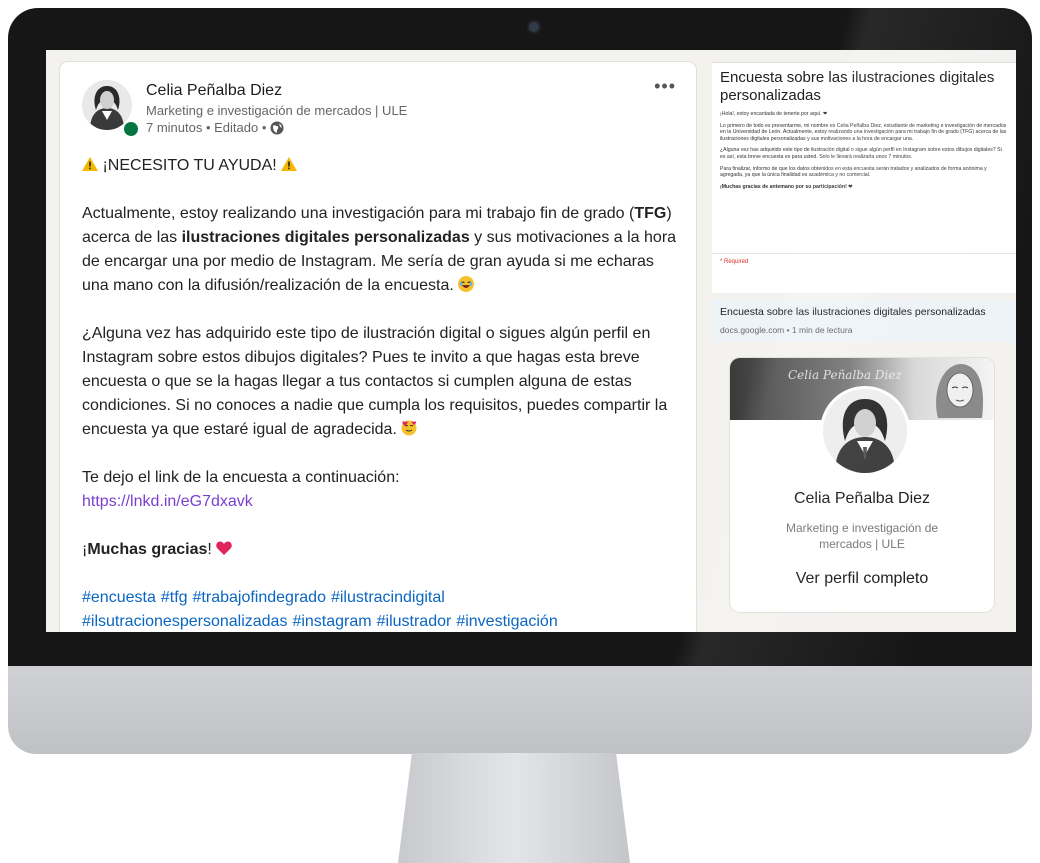  Describe the element at coordinates (174, 597) in the screenshot. I see `hashtag: #tfg` at that location.